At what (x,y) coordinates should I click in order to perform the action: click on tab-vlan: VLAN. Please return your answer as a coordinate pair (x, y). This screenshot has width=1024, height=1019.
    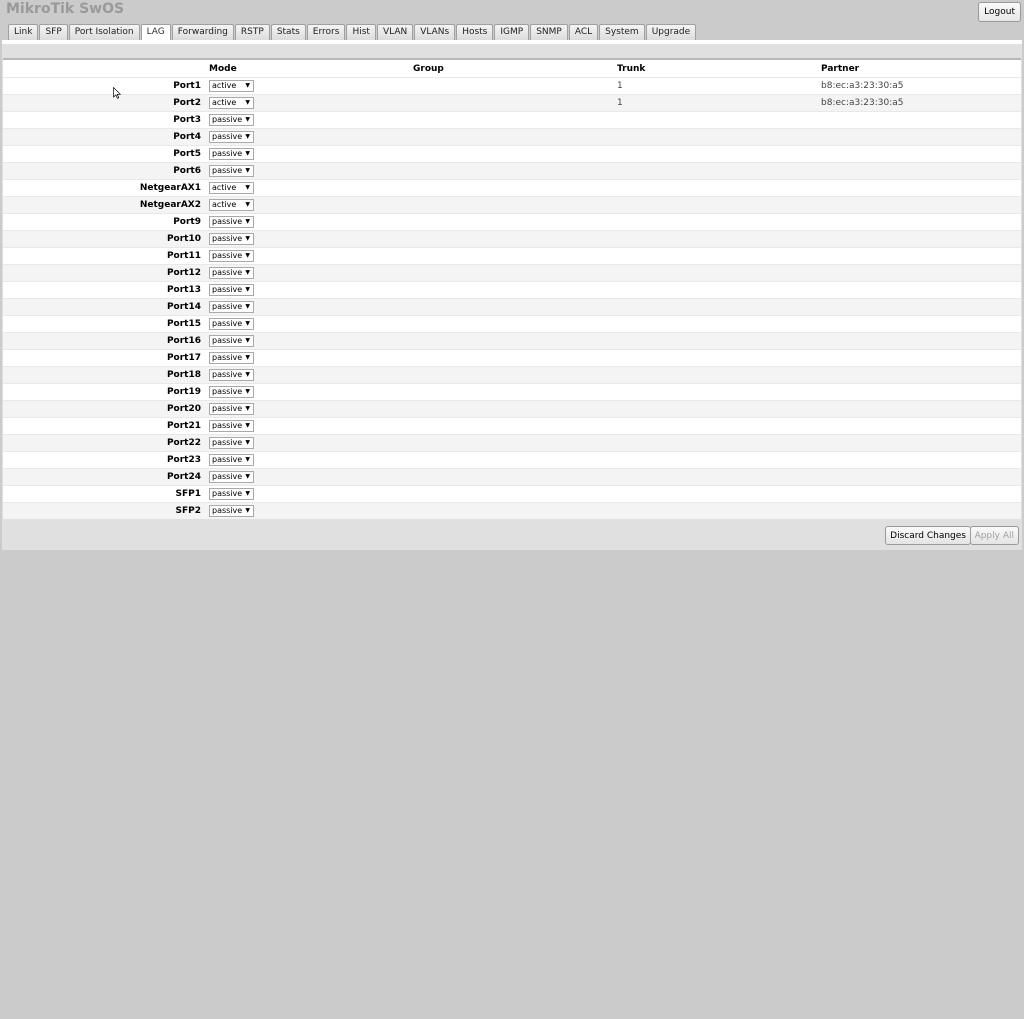
    Looking at the image, I should click on (395, 32).